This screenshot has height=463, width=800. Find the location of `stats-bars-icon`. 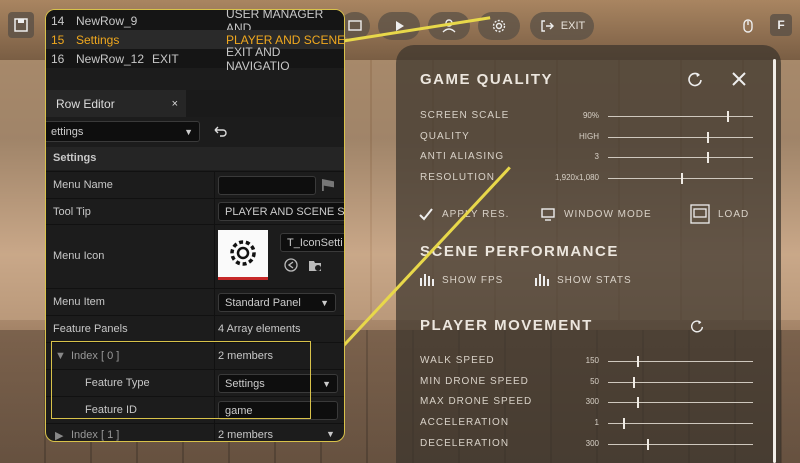

stats-bars-icon is located at coordinates (542, 280).